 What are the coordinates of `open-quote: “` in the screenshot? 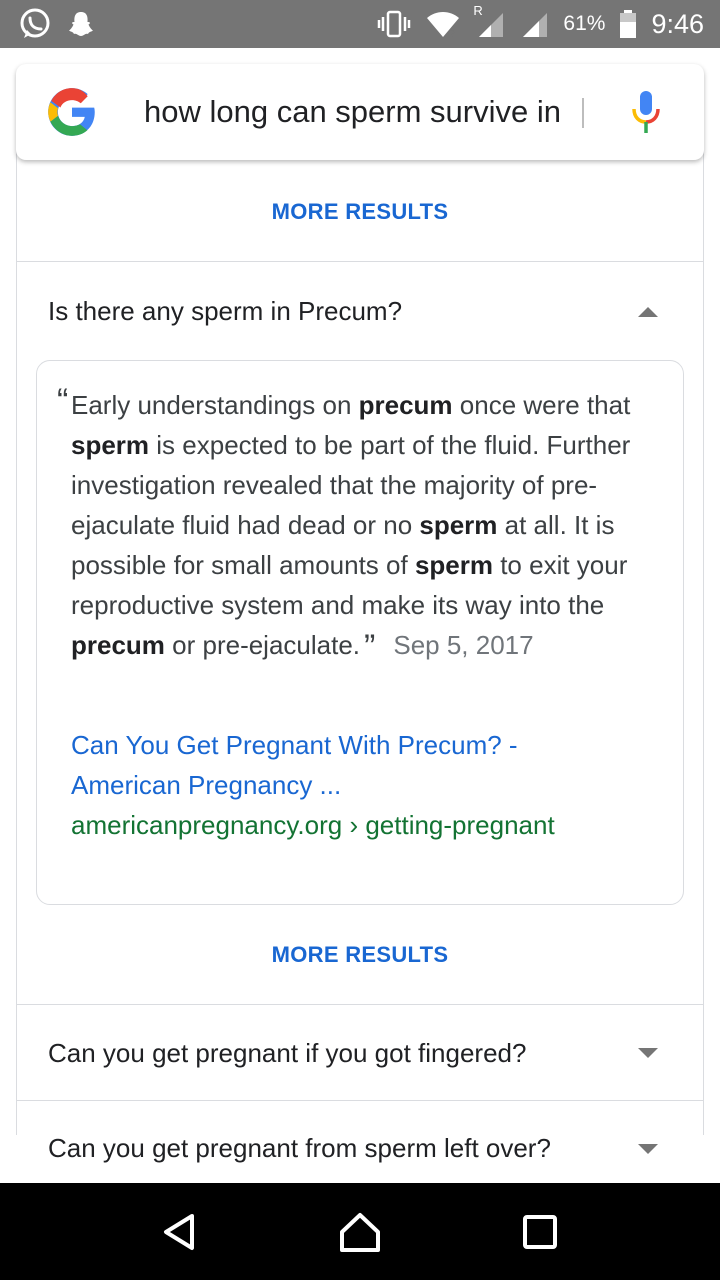 It's located at (63, 401).